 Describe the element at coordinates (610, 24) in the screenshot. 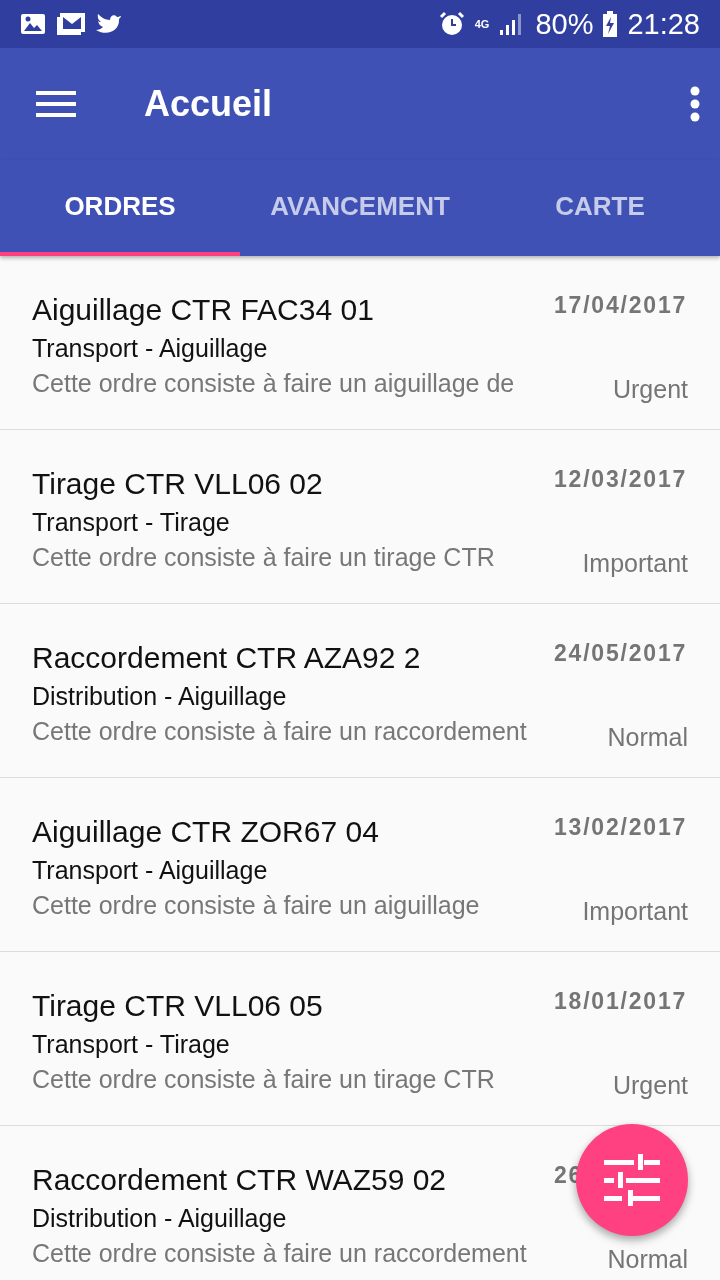

I see `battery-charging-icon` at that location.